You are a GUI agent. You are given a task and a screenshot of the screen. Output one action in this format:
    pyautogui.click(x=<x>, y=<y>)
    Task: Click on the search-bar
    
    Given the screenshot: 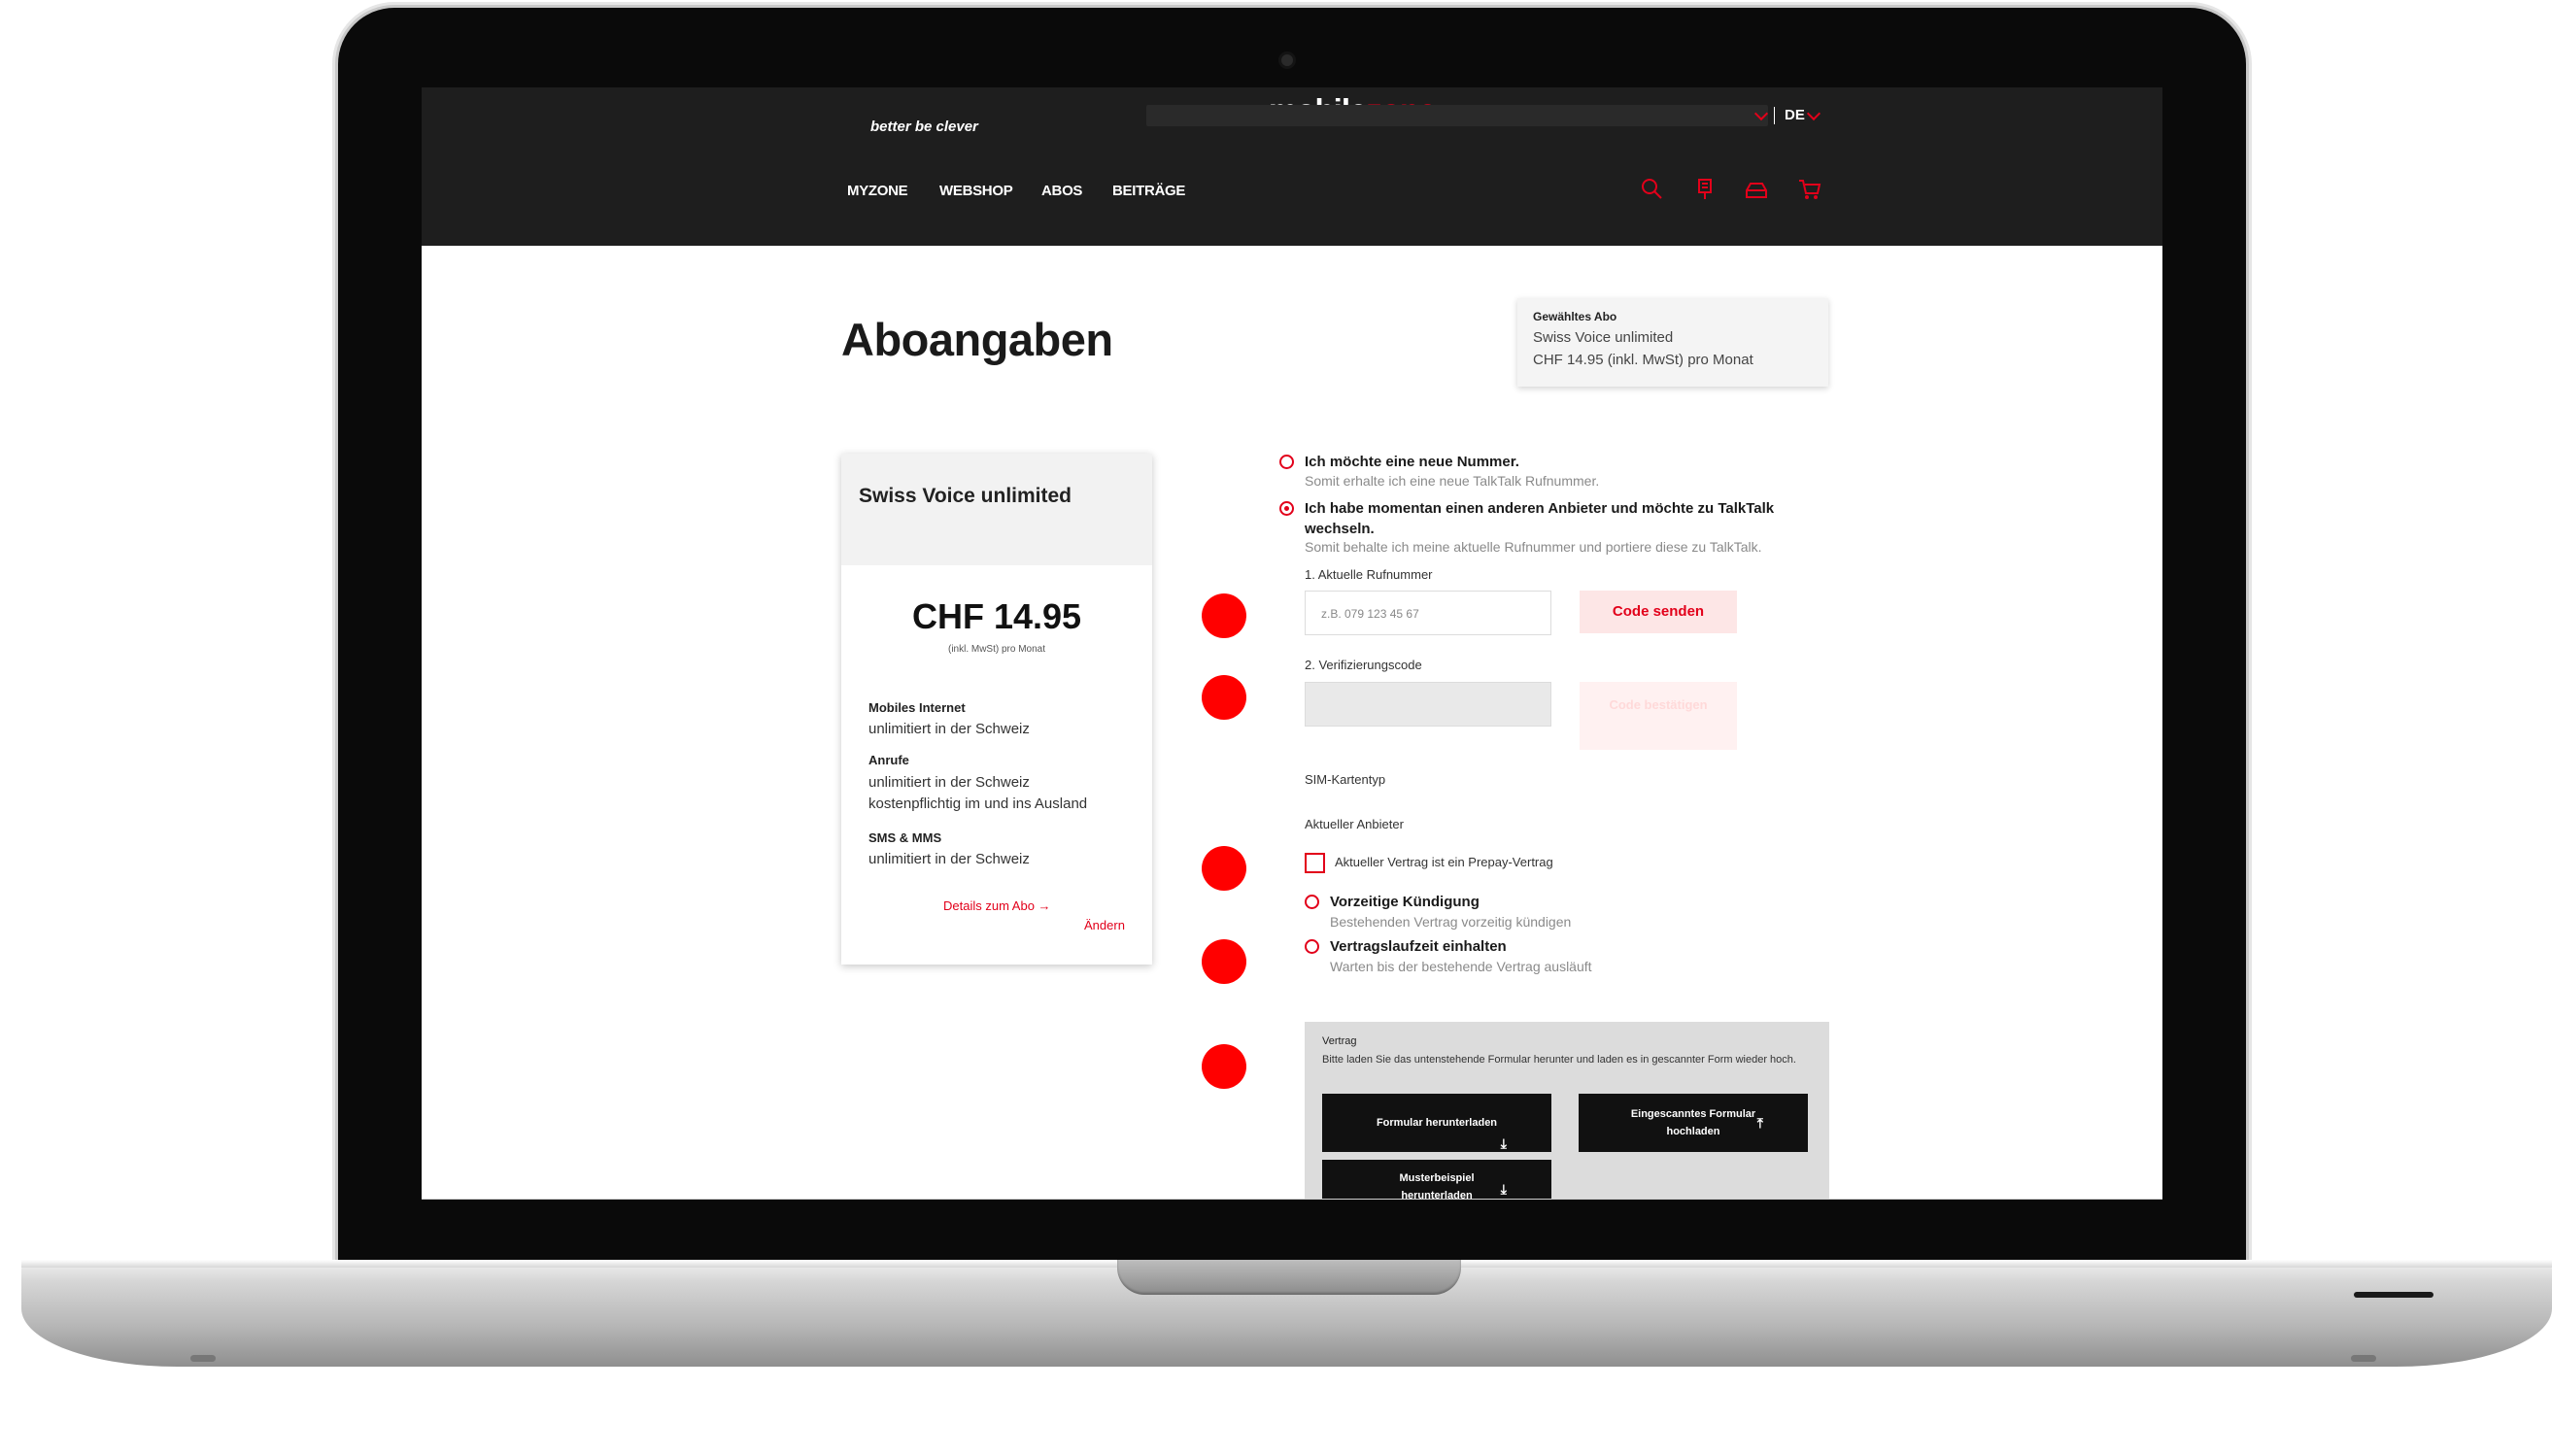 What is the action you would take?
    pyautogui.click(x=1457, y=115)
    